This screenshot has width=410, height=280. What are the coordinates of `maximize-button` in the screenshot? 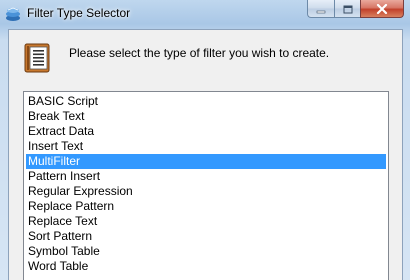 It's located at (347, 9).